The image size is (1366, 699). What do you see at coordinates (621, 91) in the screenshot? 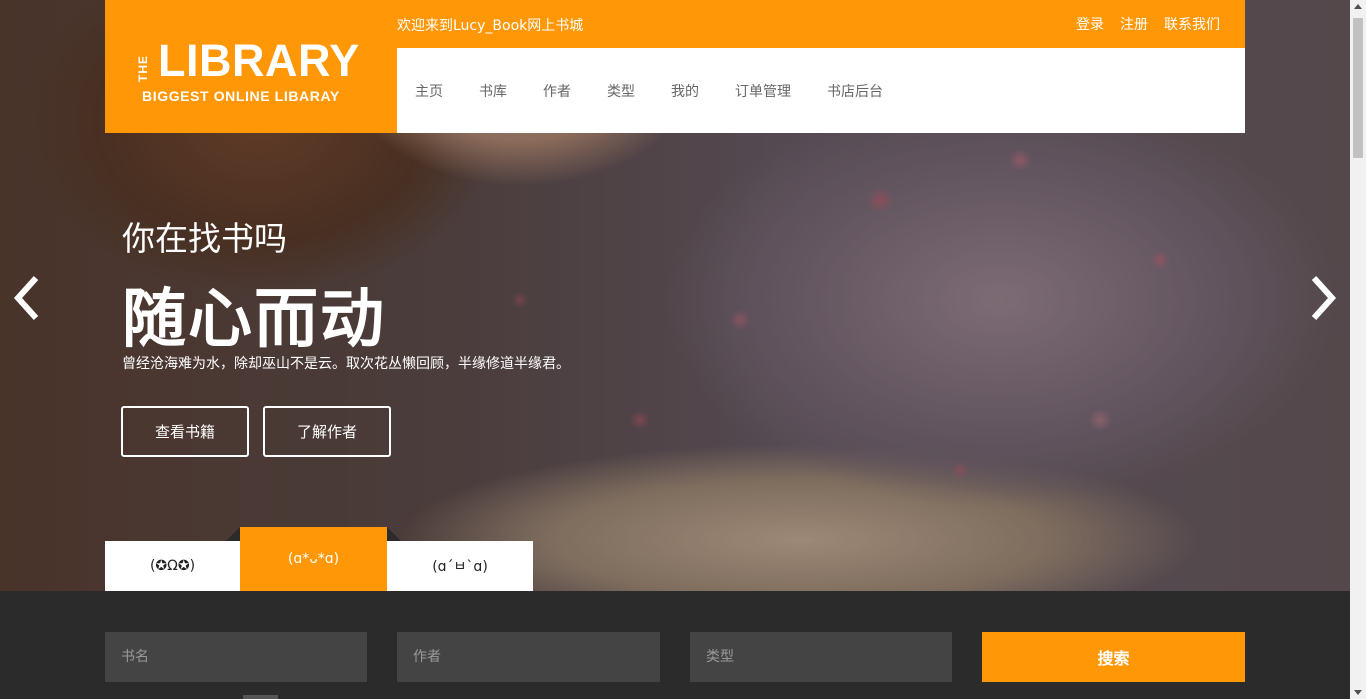
I see `nav-types: 类型` at bounding box center [621, 91].